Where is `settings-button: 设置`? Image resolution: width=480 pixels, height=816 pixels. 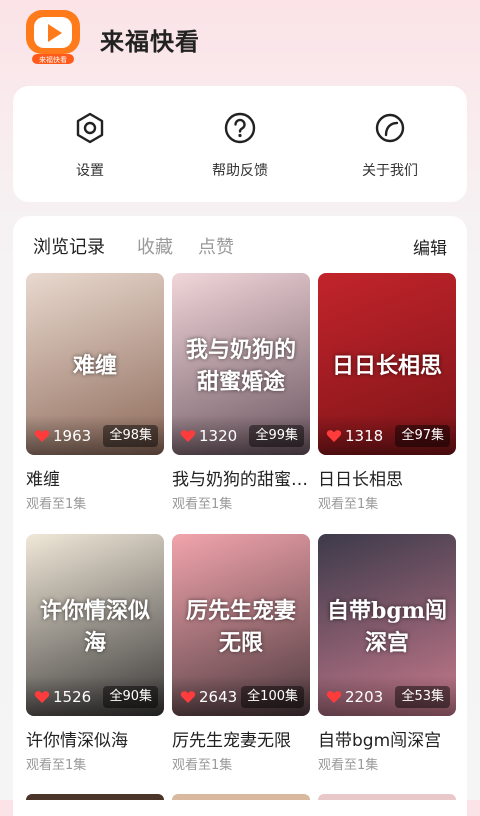 settings-button: 设置 is located at coordinates (90, 144).